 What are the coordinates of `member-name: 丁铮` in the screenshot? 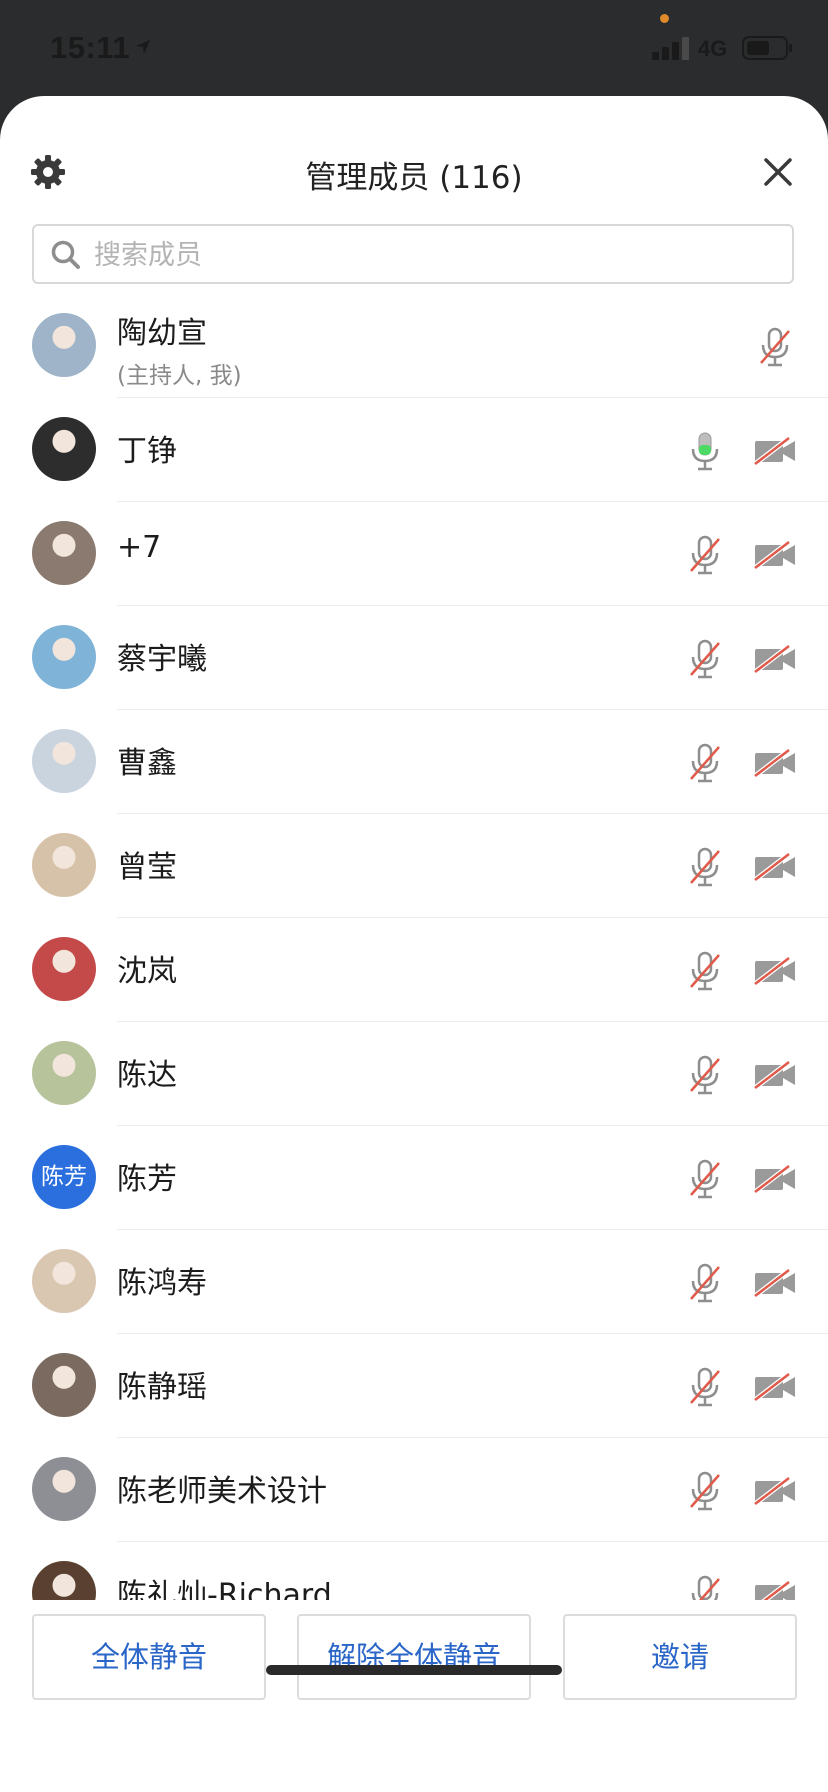 It's located at (147, 451).